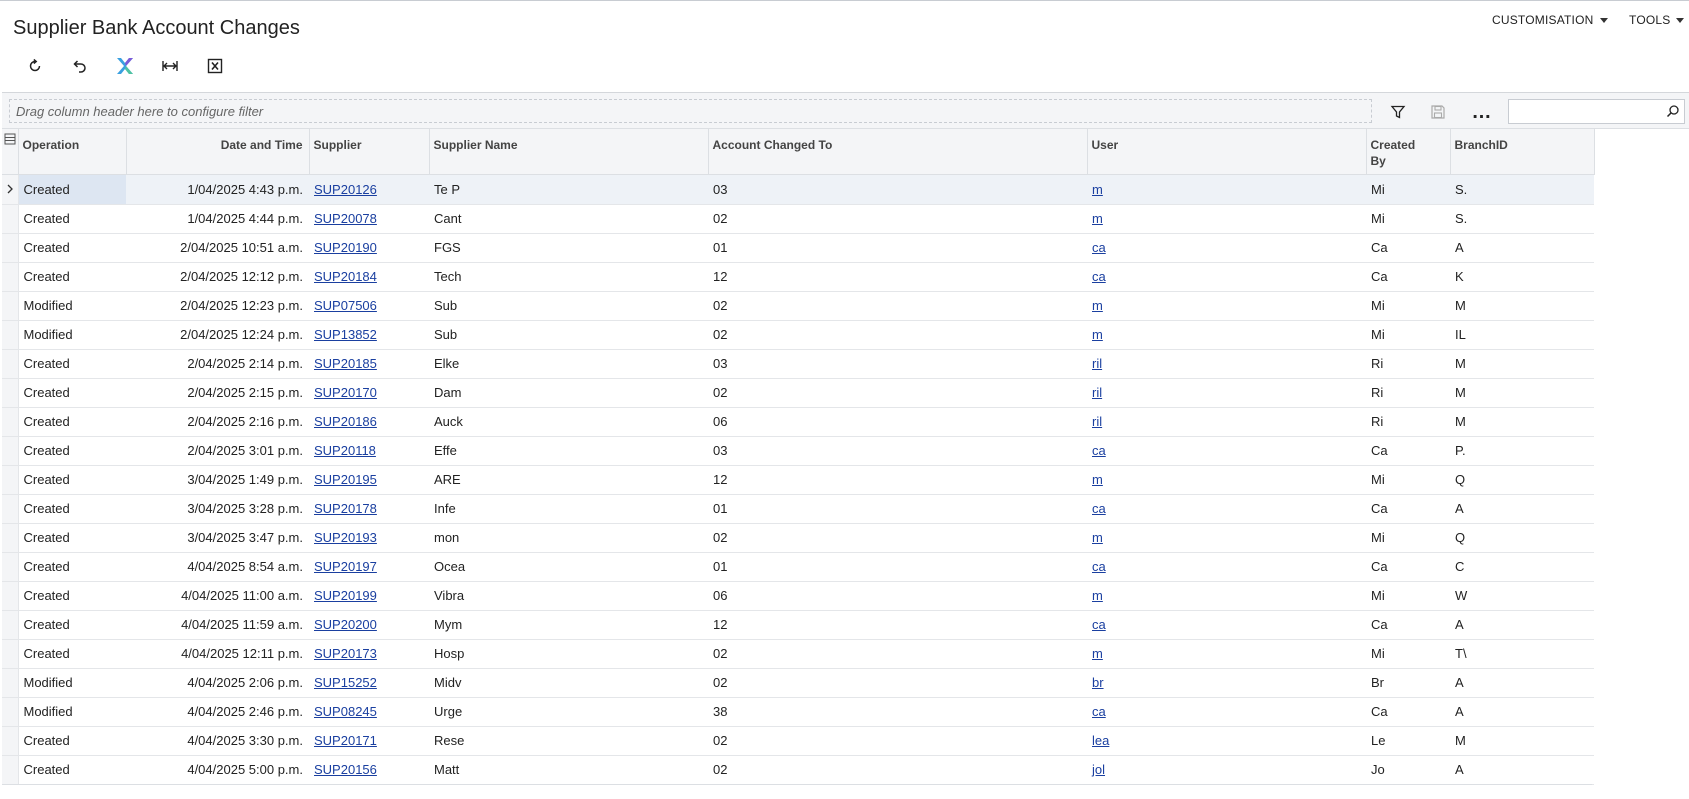 The image size is (1689, 799). What do you see at coordinates (1522, 152) in the screenshot?
I see `header-branch-id: BranchID` at bounding box center [1522, 152].